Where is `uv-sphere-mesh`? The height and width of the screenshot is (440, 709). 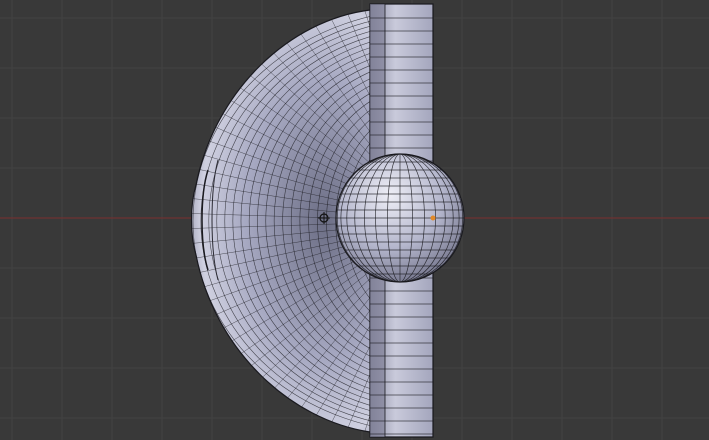 uv-sphere-mesh is located at coordinates (400, 218).